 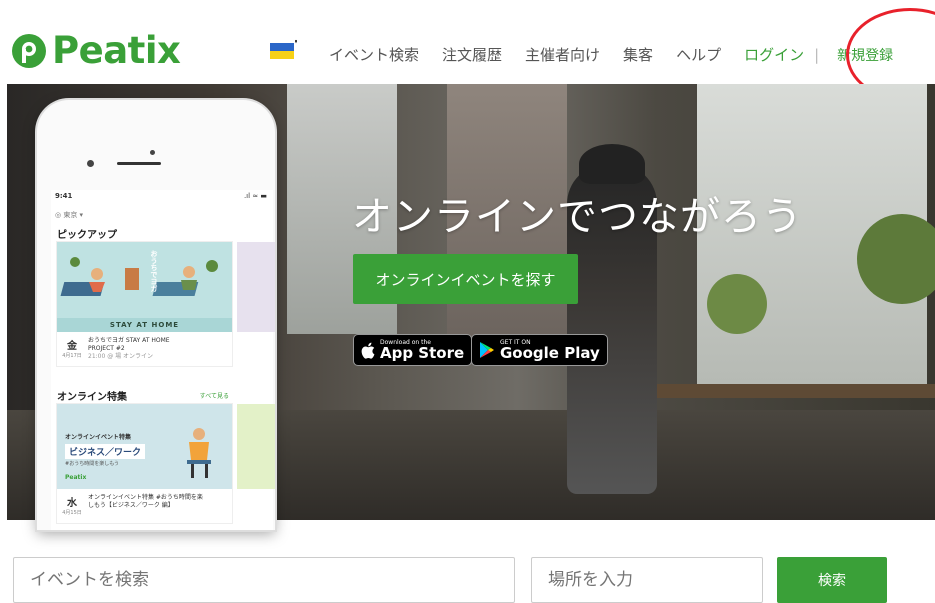 I want to click on event-time: 21:00 @ 場 オンライン, so click(x=121, y=356).